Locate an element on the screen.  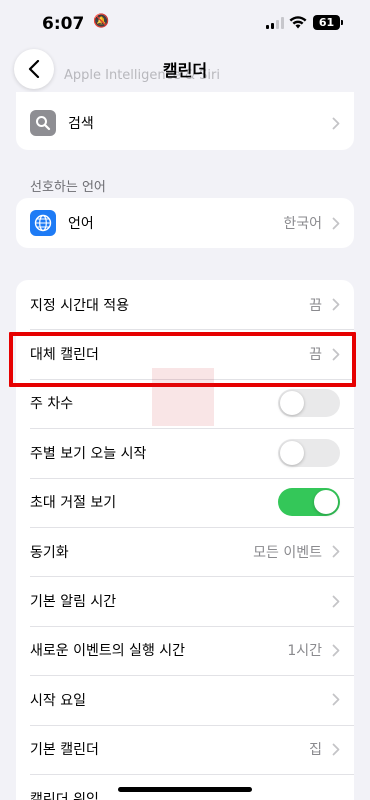
wifi-icon is located at coordinates (298, 22).